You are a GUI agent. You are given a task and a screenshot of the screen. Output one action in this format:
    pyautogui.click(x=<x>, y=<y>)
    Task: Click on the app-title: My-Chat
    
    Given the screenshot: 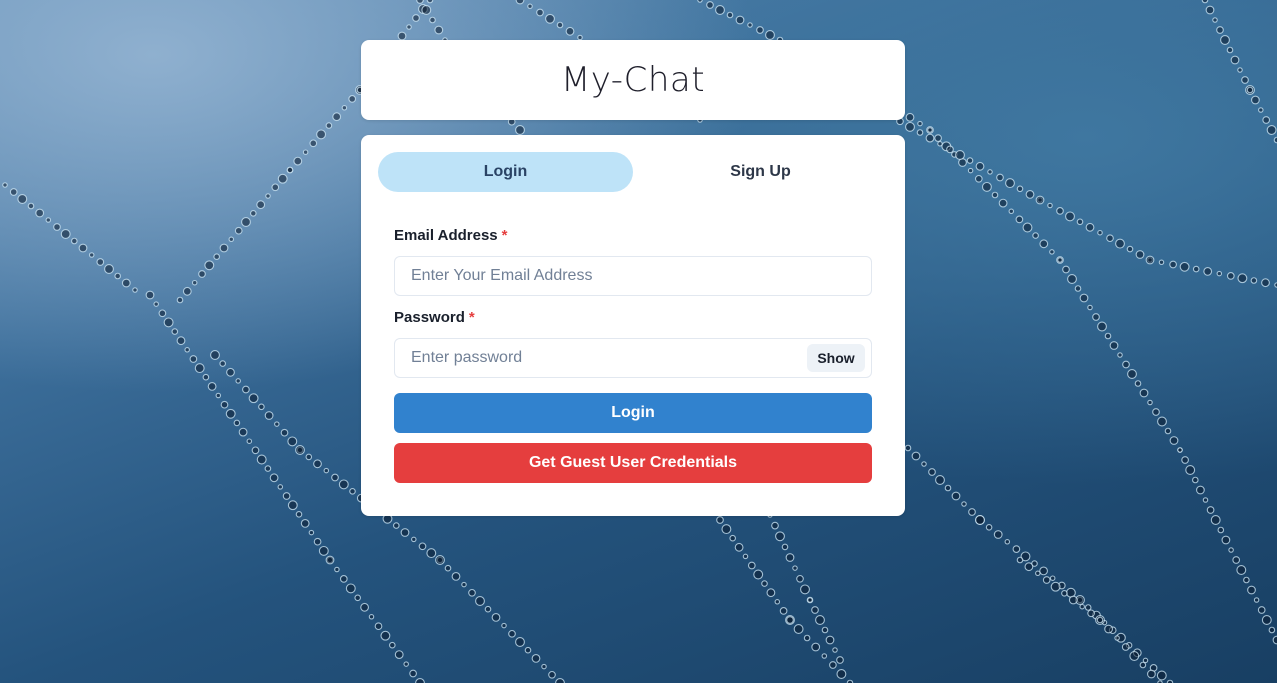 What is the action you would take?
    pyautogui.click(x=633, y=80)
    